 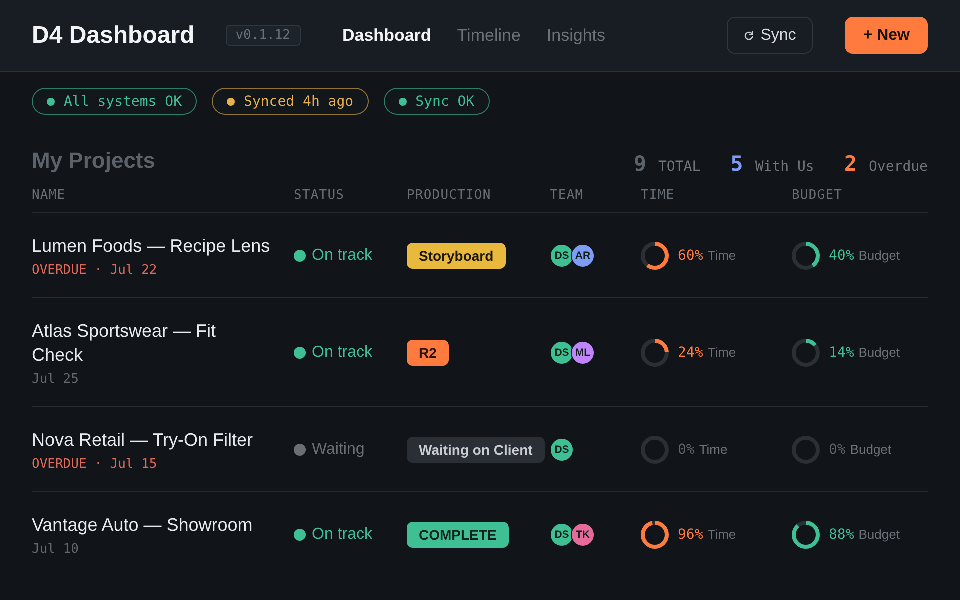 What do you see at coordinates (263, 35) in the screenshot?
I see `version-badge: v0.1.12` at bounding box center [263, 35].